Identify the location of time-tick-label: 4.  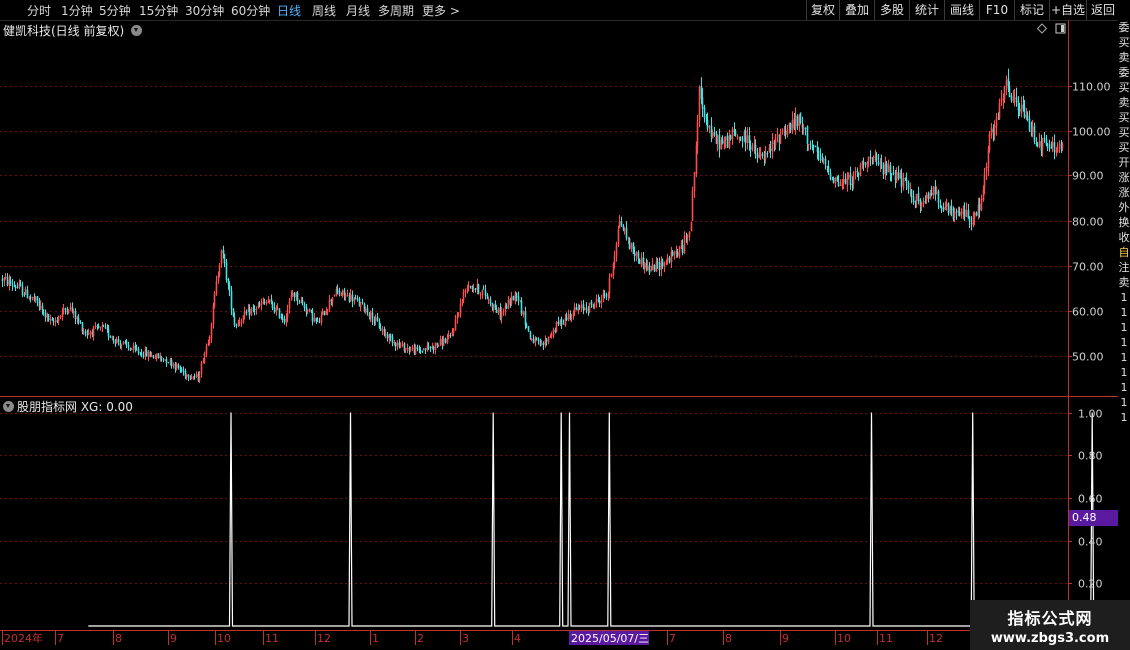
(517, 638).